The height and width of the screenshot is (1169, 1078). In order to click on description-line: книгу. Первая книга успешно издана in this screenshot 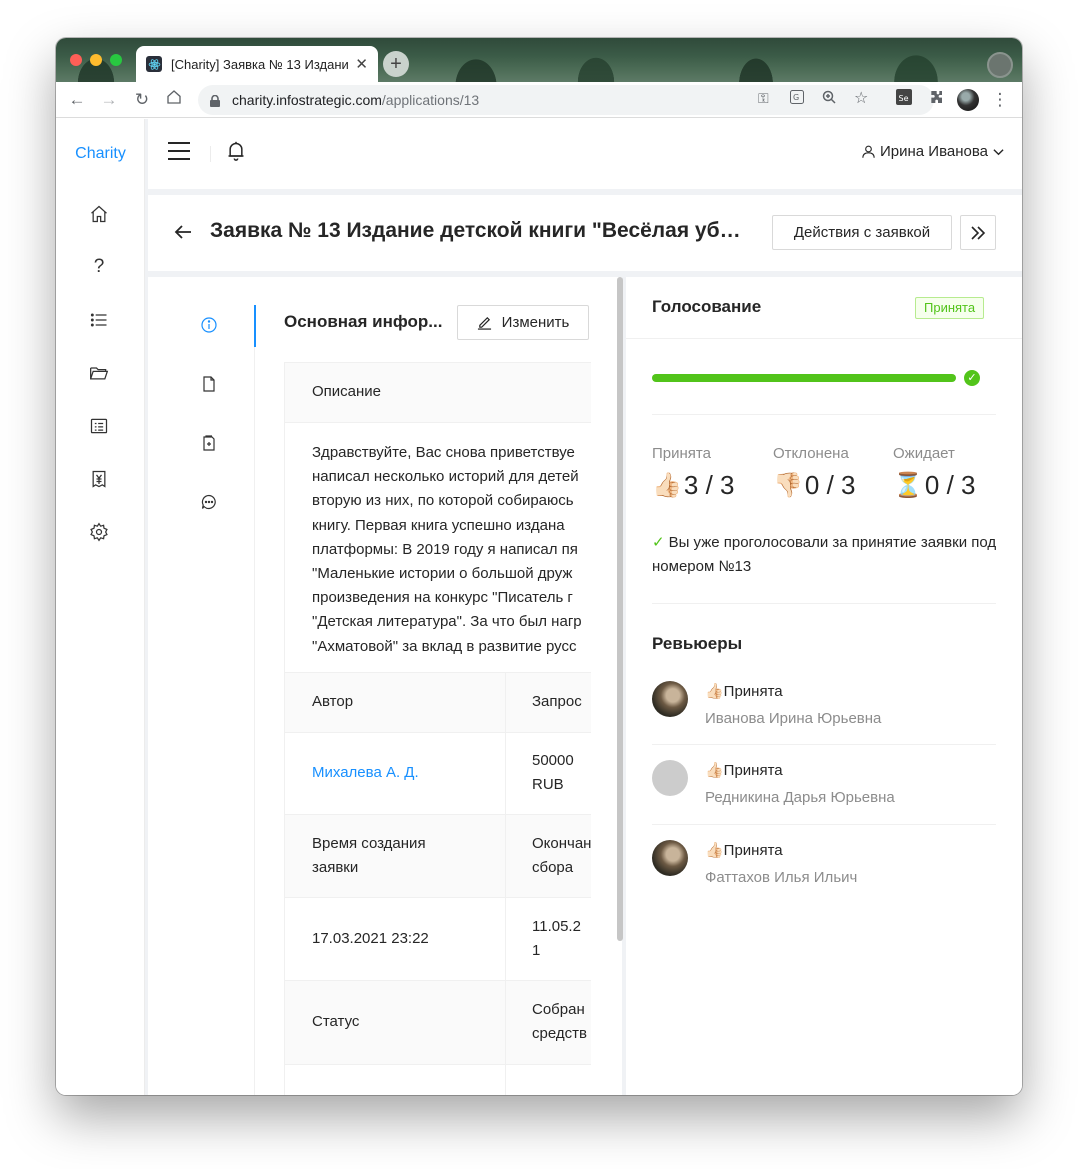, I will do `click(438, 525)`.